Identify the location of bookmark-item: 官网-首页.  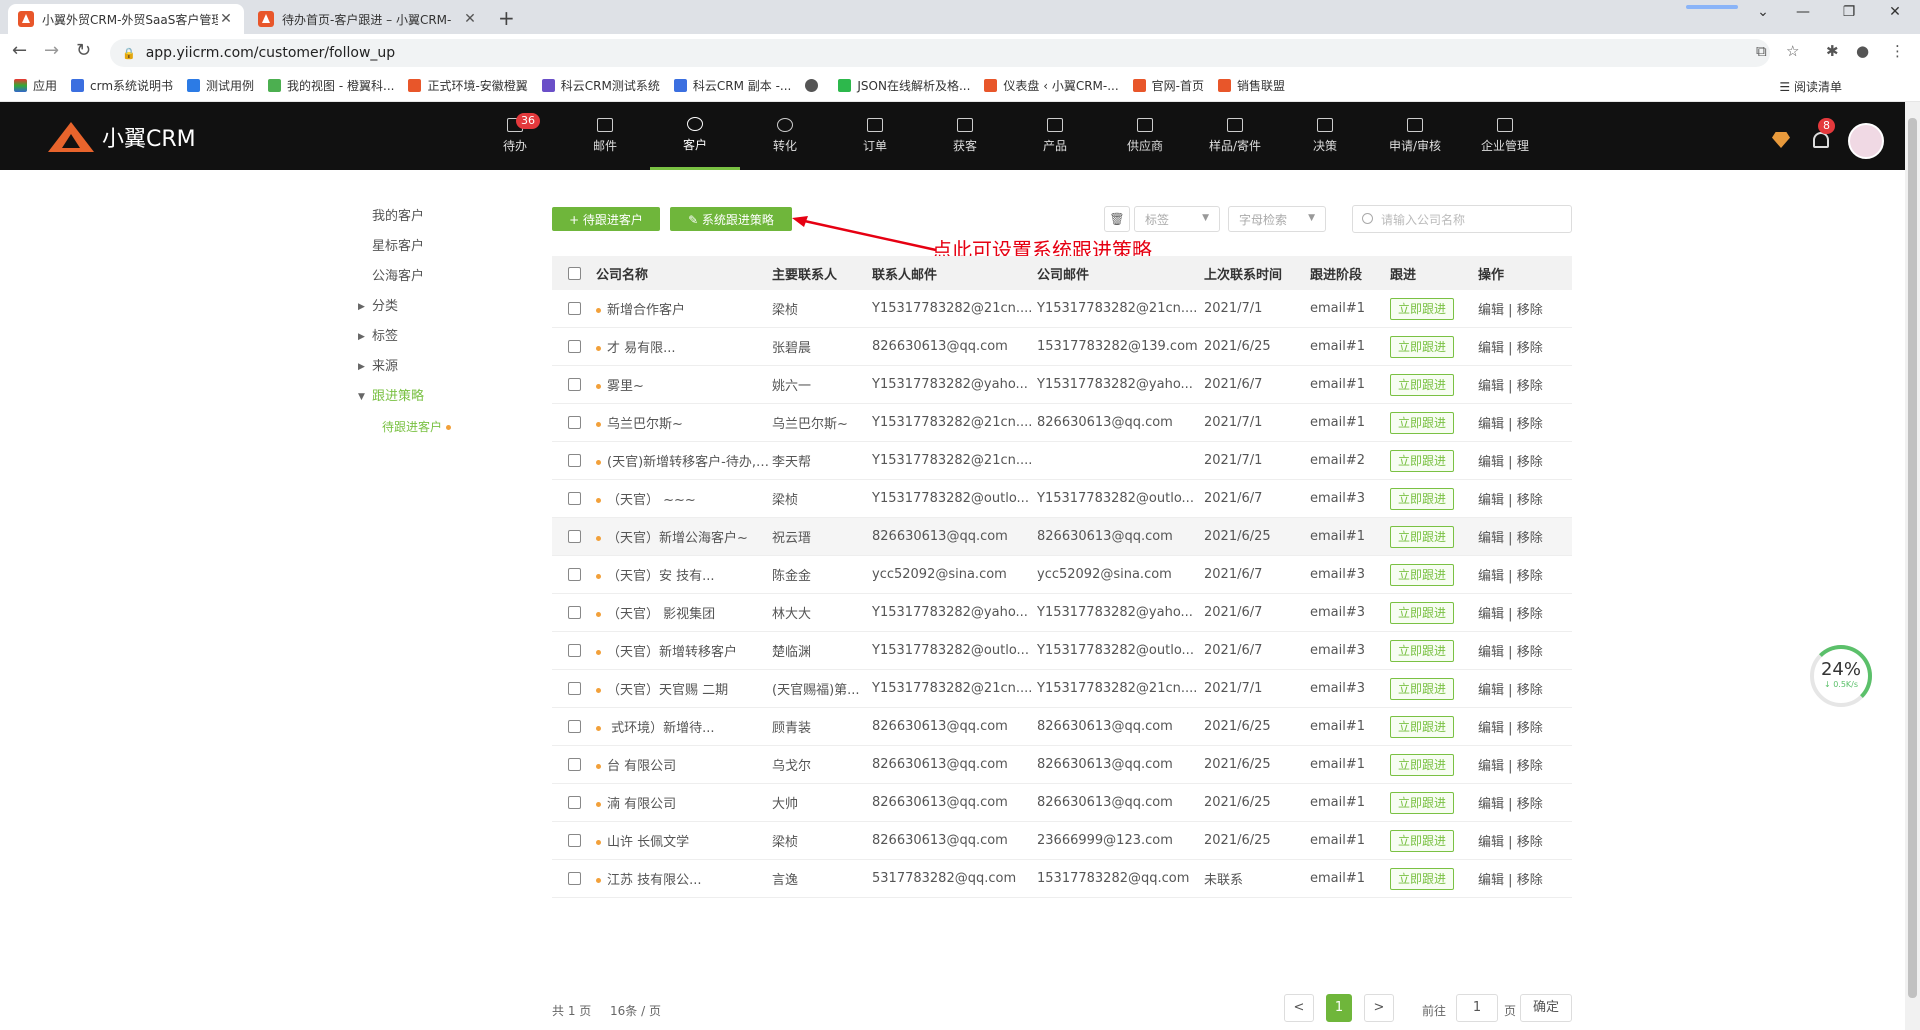
(1168, 85).